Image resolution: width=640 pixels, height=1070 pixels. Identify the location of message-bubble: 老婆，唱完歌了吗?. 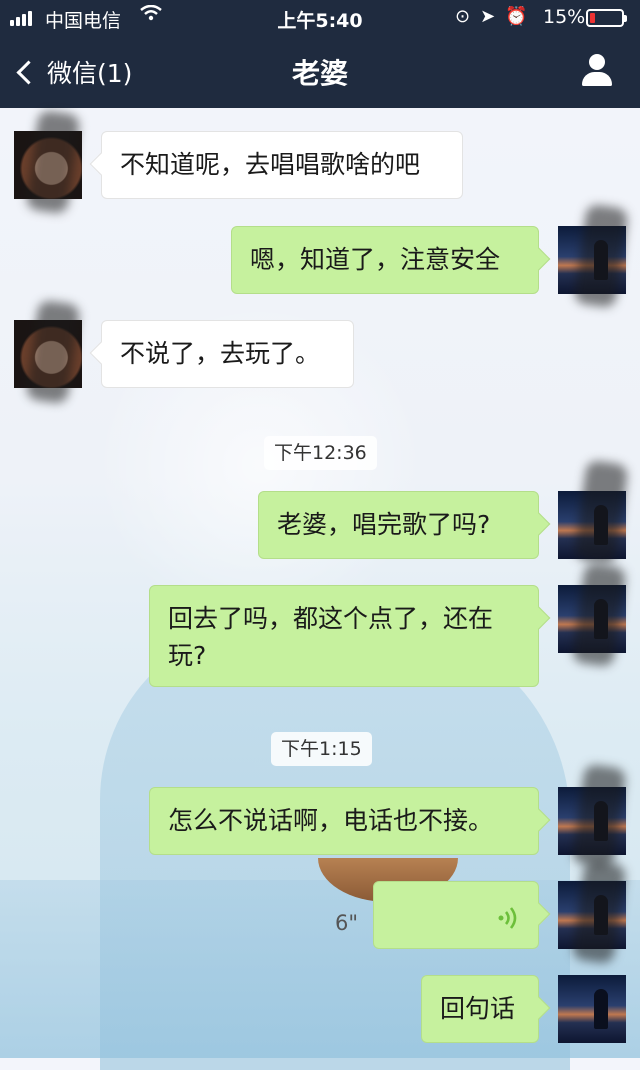
(398, 525).